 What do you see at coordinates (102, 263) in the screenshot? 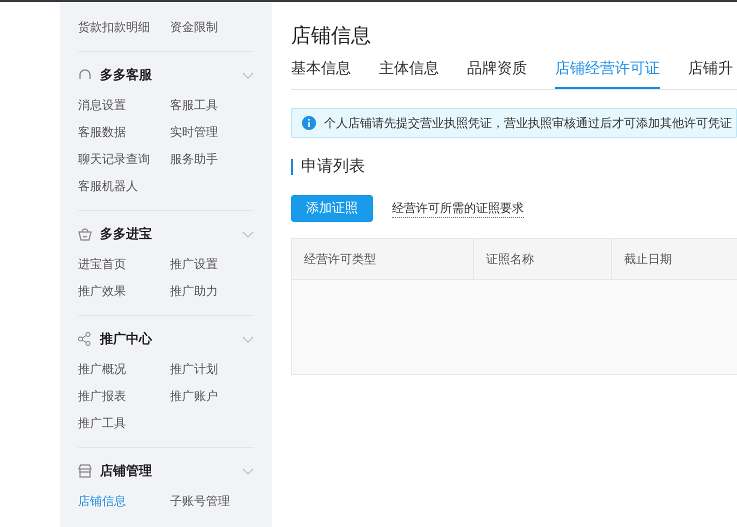
I see `sidebar-item: 进宝首页` at bounding box center [102, 263].